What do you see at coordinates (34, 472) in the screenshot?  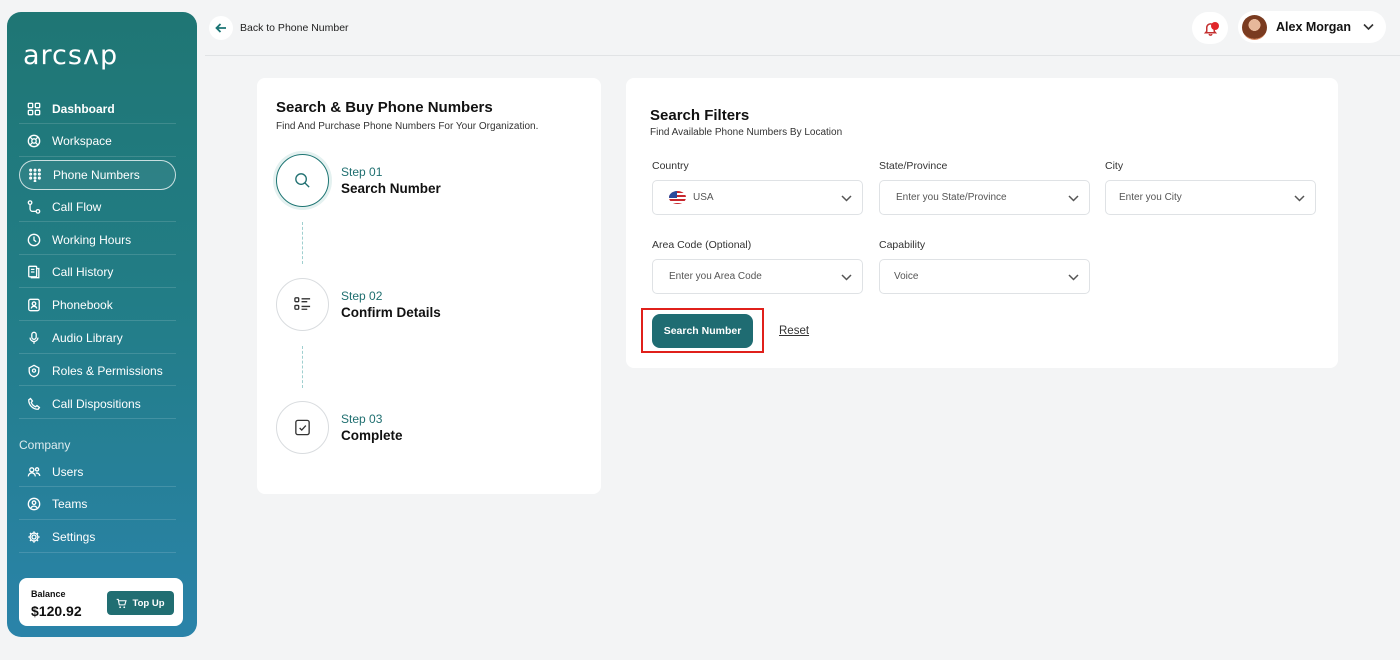 I see `users-icon` at bounding box center [34, 472].